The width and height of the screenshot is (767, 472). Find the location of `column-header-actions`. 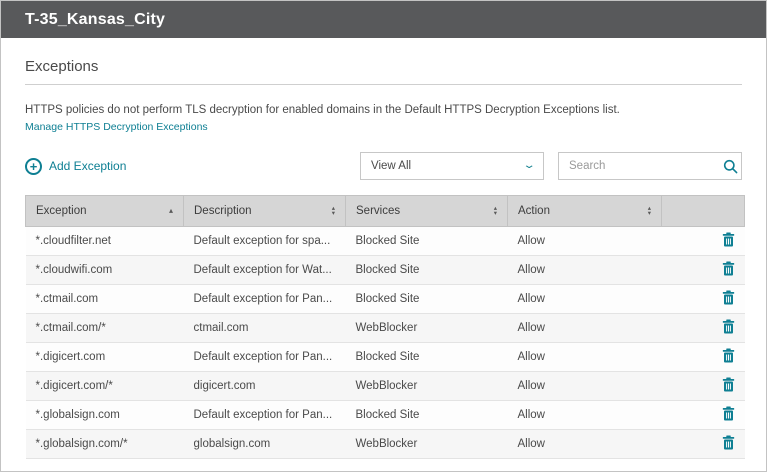

column-header-actions is located at coordinates (703, 211).